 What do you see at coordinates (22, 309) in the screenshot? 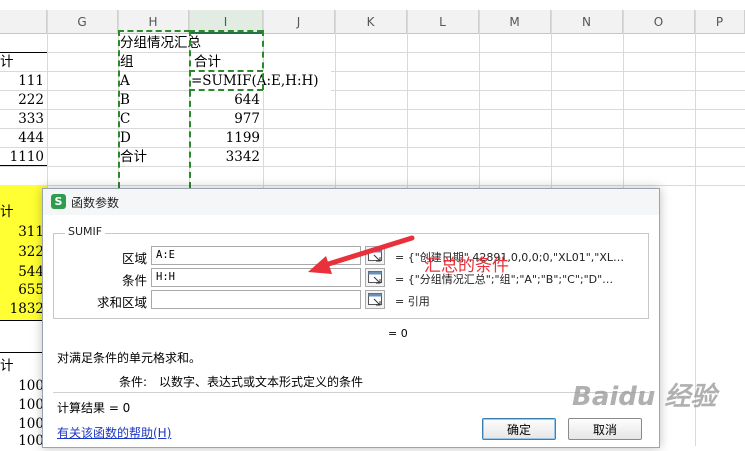
I see `cell-left: 1832` at bounding box center [22, 309].